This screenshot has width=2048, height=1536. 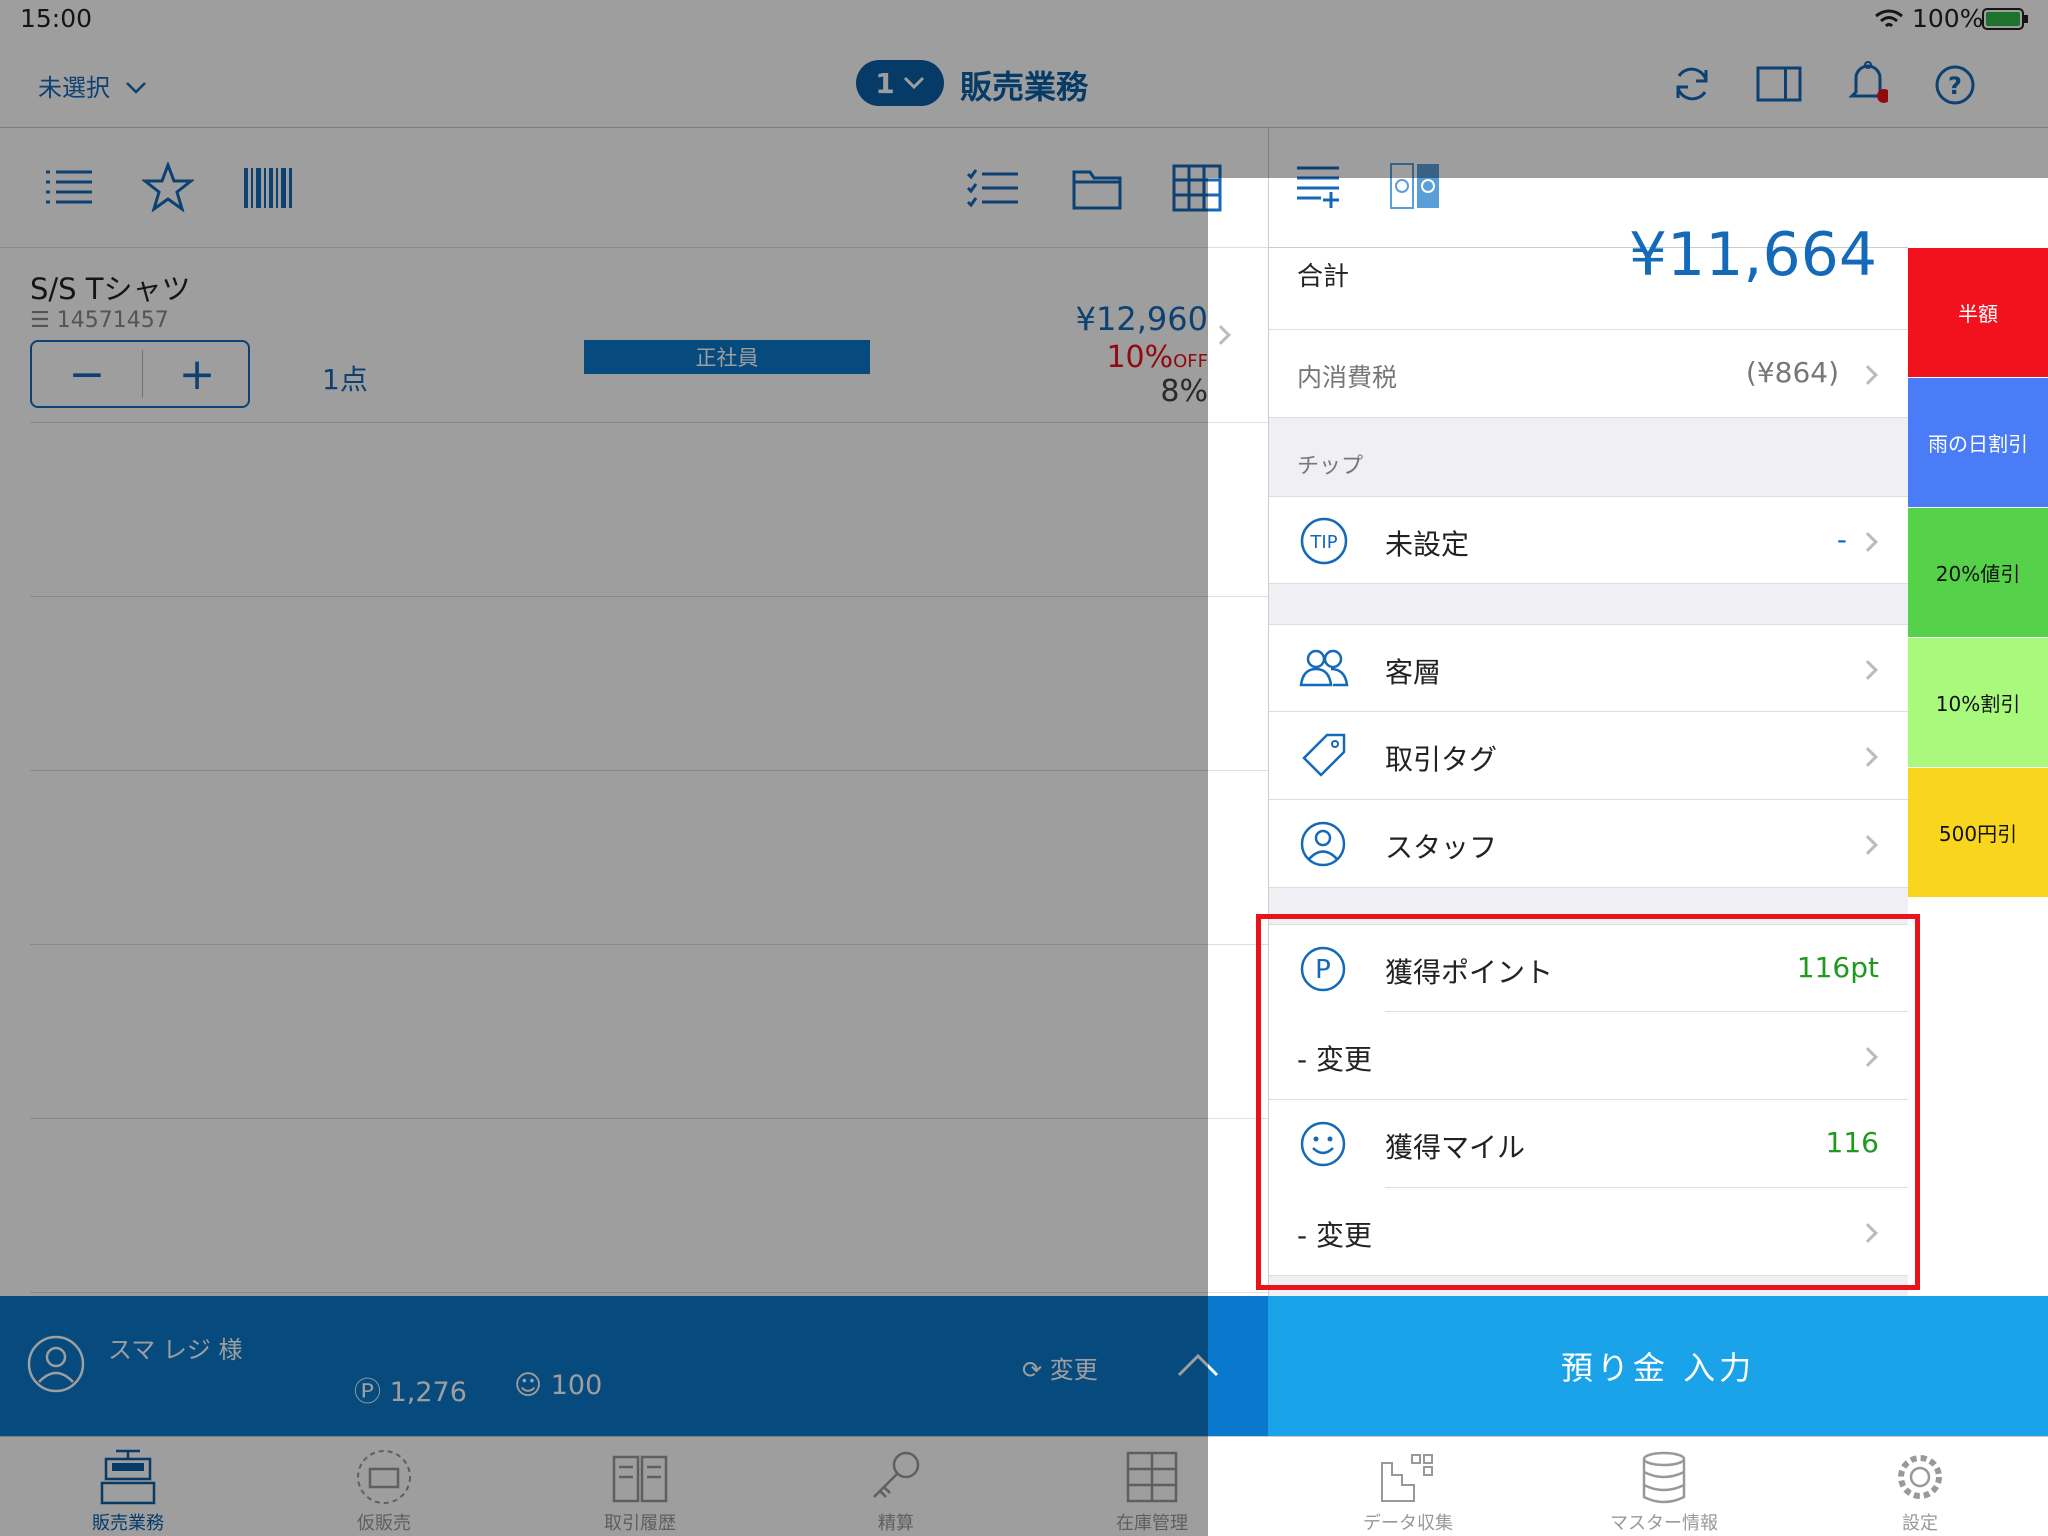 What do you see at coordinates (1978, 833) in the screenshot?
I see `discount-button-500yen: 500円引` at bounding box center [1978, 833].